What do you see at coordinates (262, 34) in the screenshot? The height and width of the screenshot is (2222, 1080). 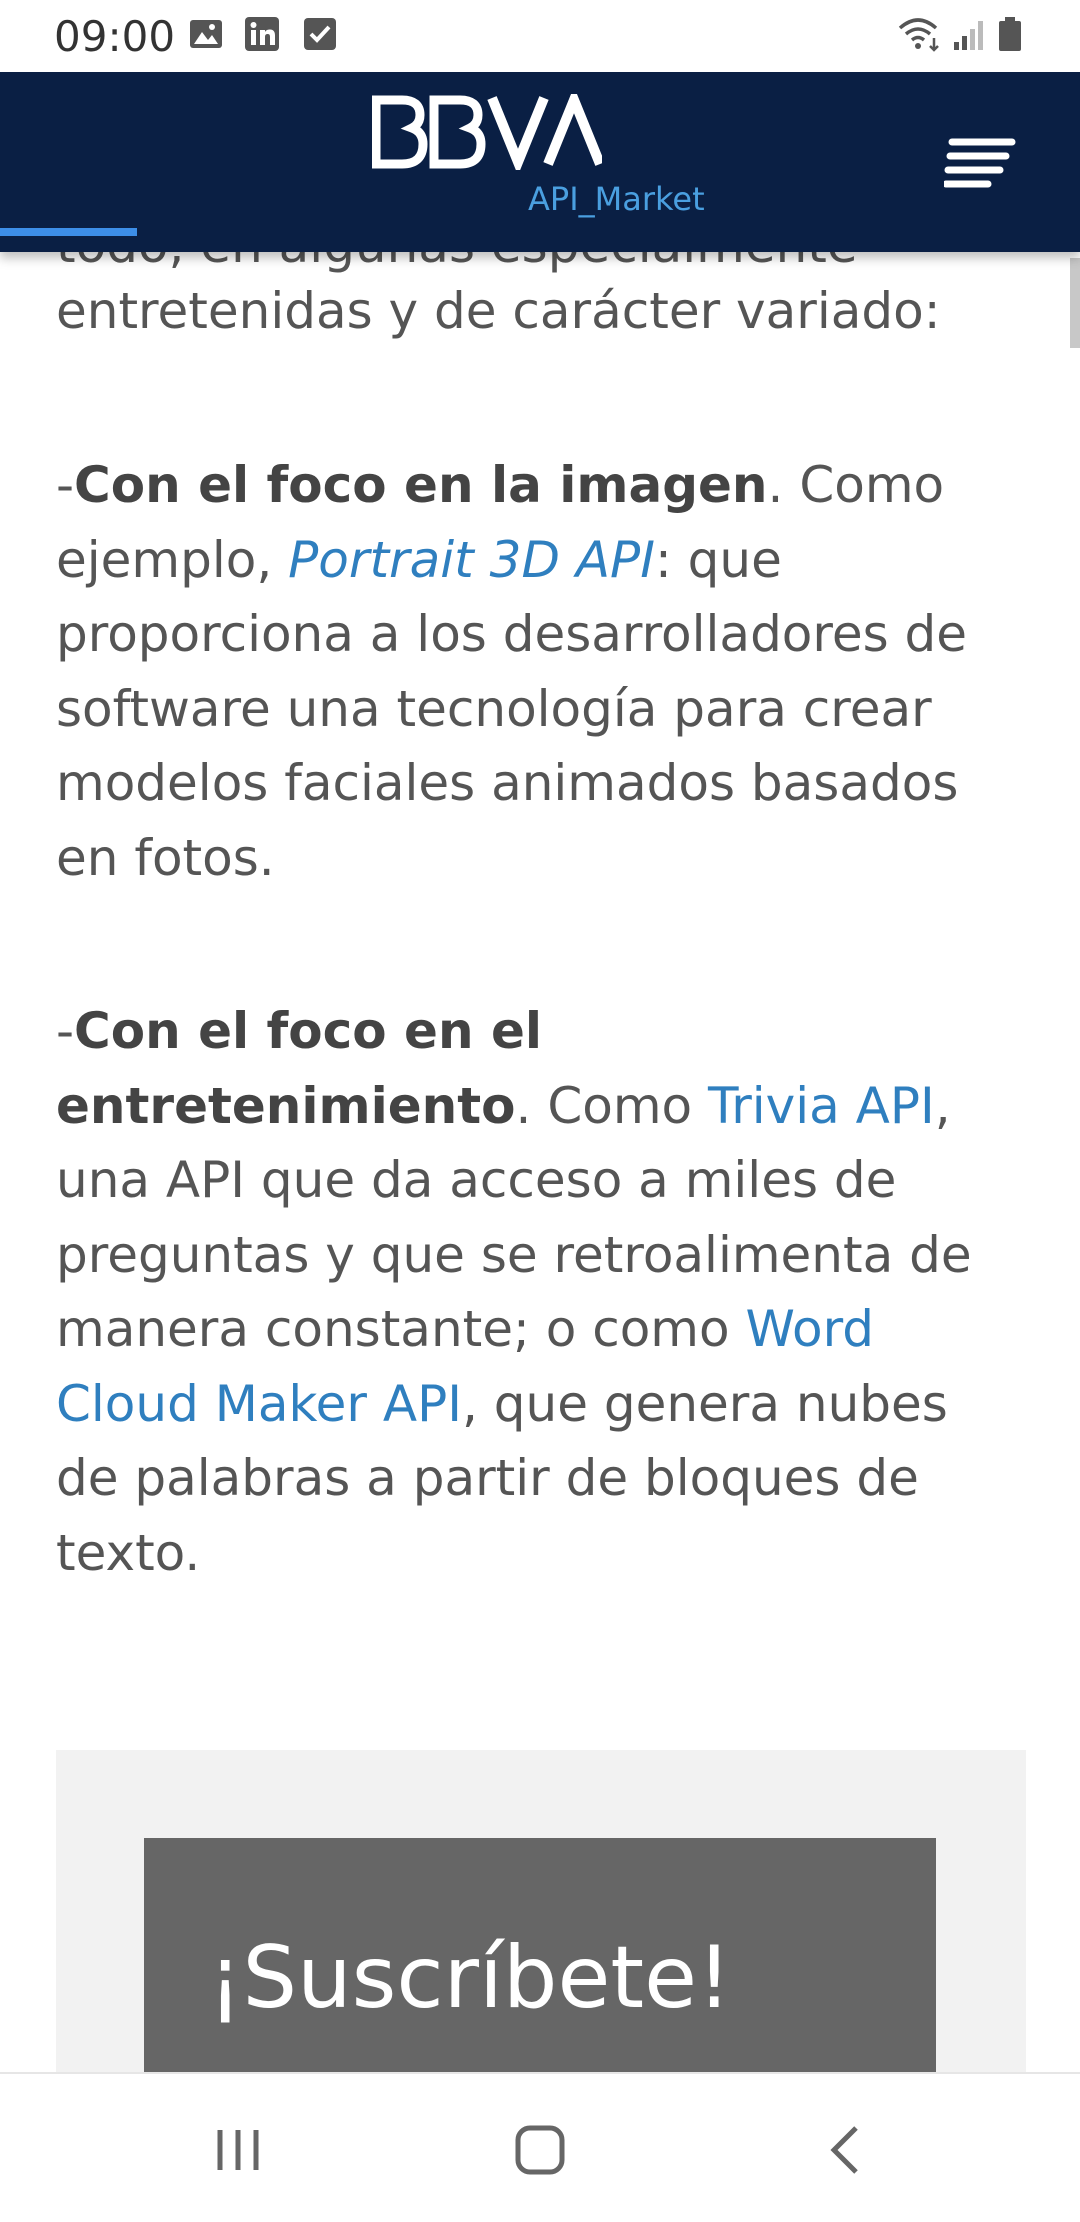 I see `linkedin-icon` at bounding box center [262, 34].